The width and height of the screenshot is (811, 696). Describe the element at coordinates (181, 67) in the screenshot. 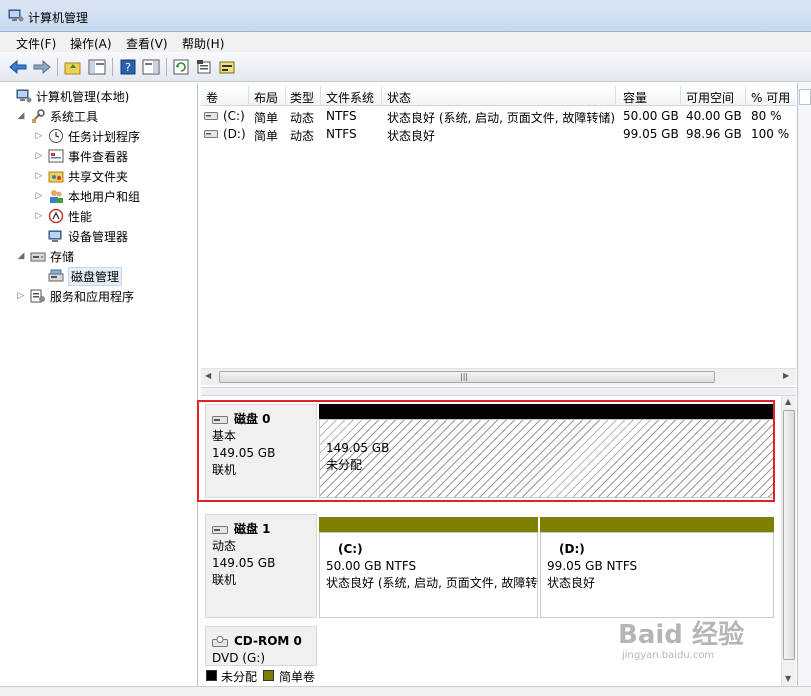

I see `refresh-icon` at that location.